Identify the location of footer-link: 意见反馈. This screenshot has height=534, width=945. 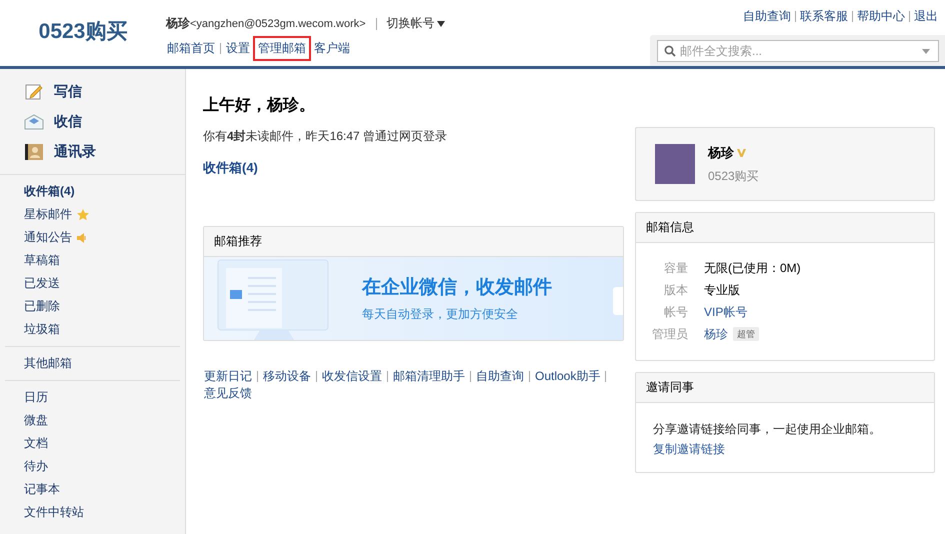
(228, 393).